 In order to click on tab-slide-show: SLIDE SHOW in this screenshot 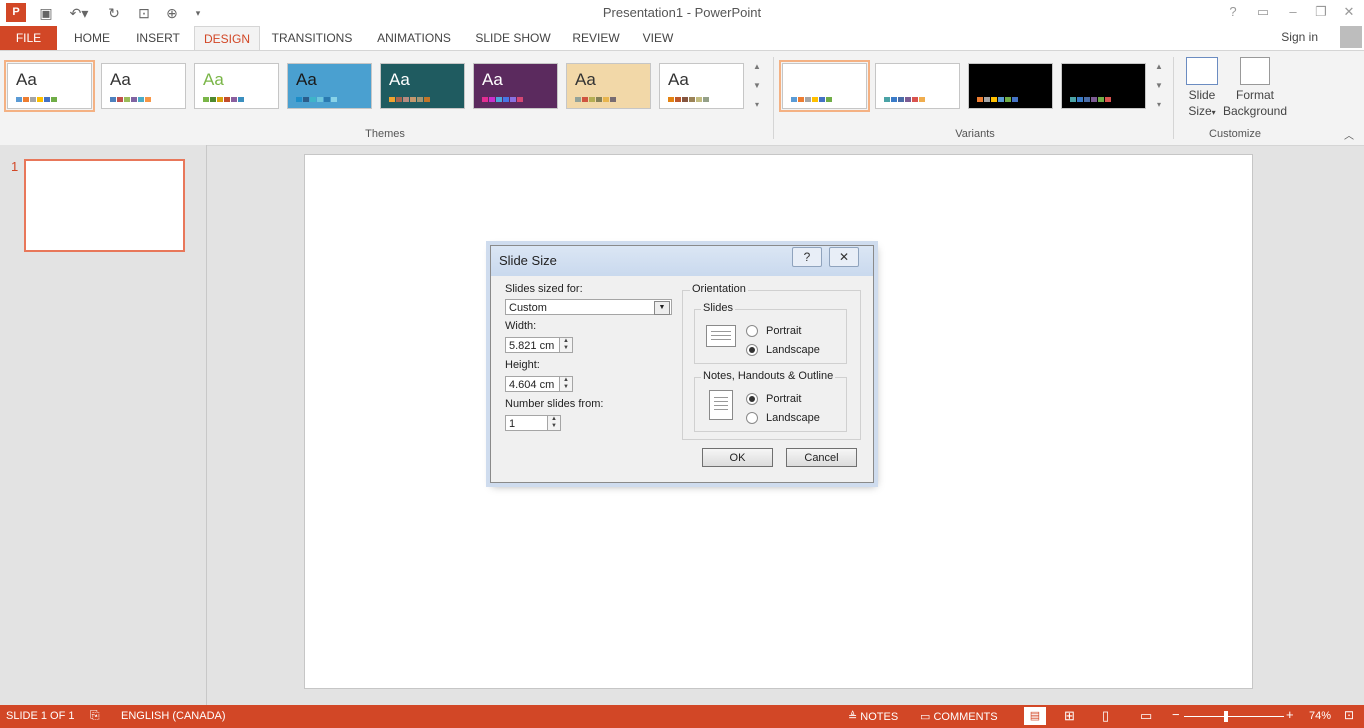, I will do `click(513, 38)`.